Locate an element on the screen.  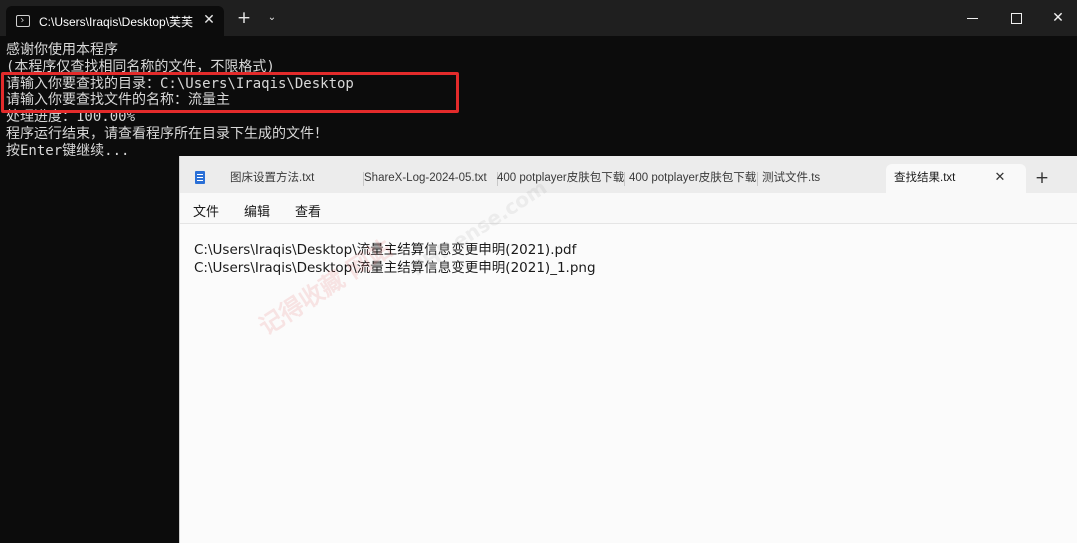
tab-label: 测试文件.ts is located at coordinates (791, 178).